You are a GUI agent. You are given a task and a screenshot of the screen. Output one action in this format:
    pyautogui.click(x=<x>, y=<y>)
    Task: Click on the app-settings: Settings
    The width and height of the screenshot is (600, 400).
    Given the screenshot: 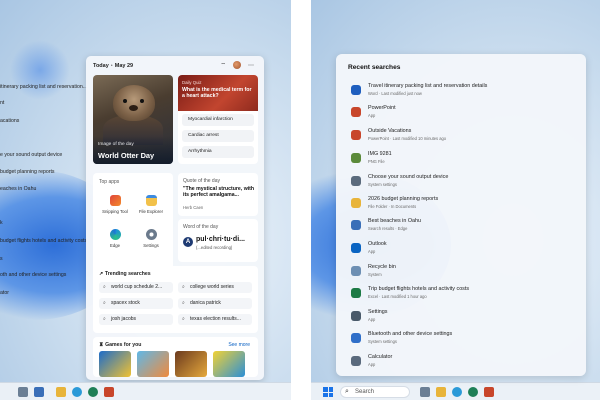 What is the action you would take?
    pyautogui.click(x=151, y=238)
    